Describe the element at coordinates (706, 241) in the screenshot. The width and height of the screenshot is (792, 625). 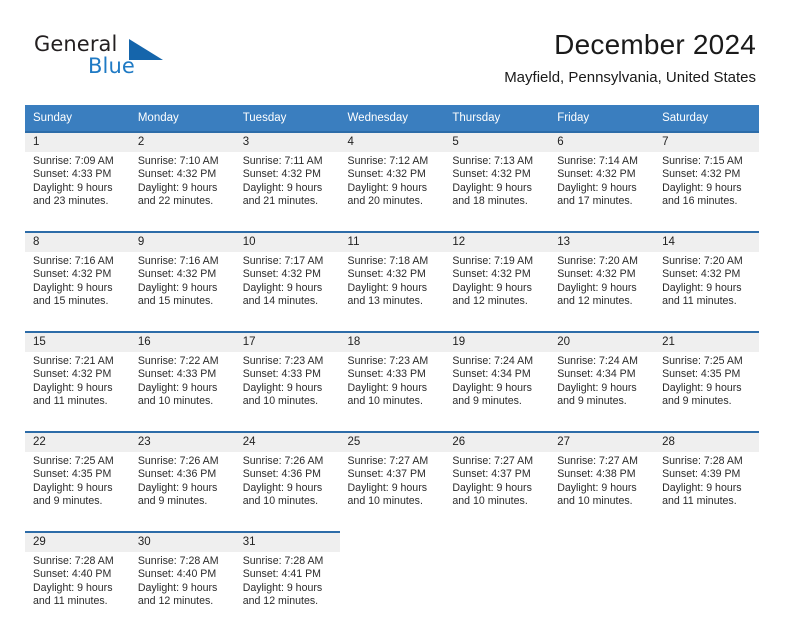
I see `day-number: 14` at that location.